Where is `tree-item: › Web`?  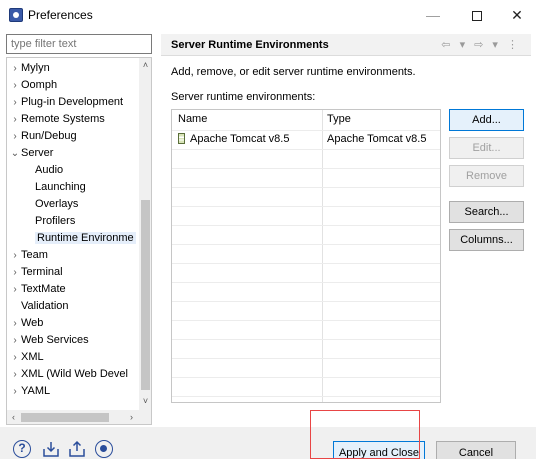
tree-item: › Web is located at coordinates (73, 323).